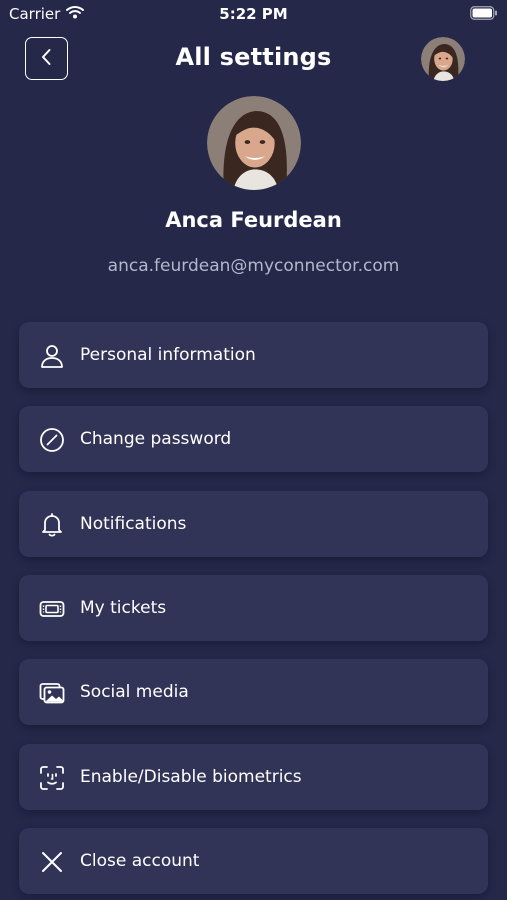  Describe the element at coordinates (52, 609) in the screenshot. I see `ticket-icon` at that location.